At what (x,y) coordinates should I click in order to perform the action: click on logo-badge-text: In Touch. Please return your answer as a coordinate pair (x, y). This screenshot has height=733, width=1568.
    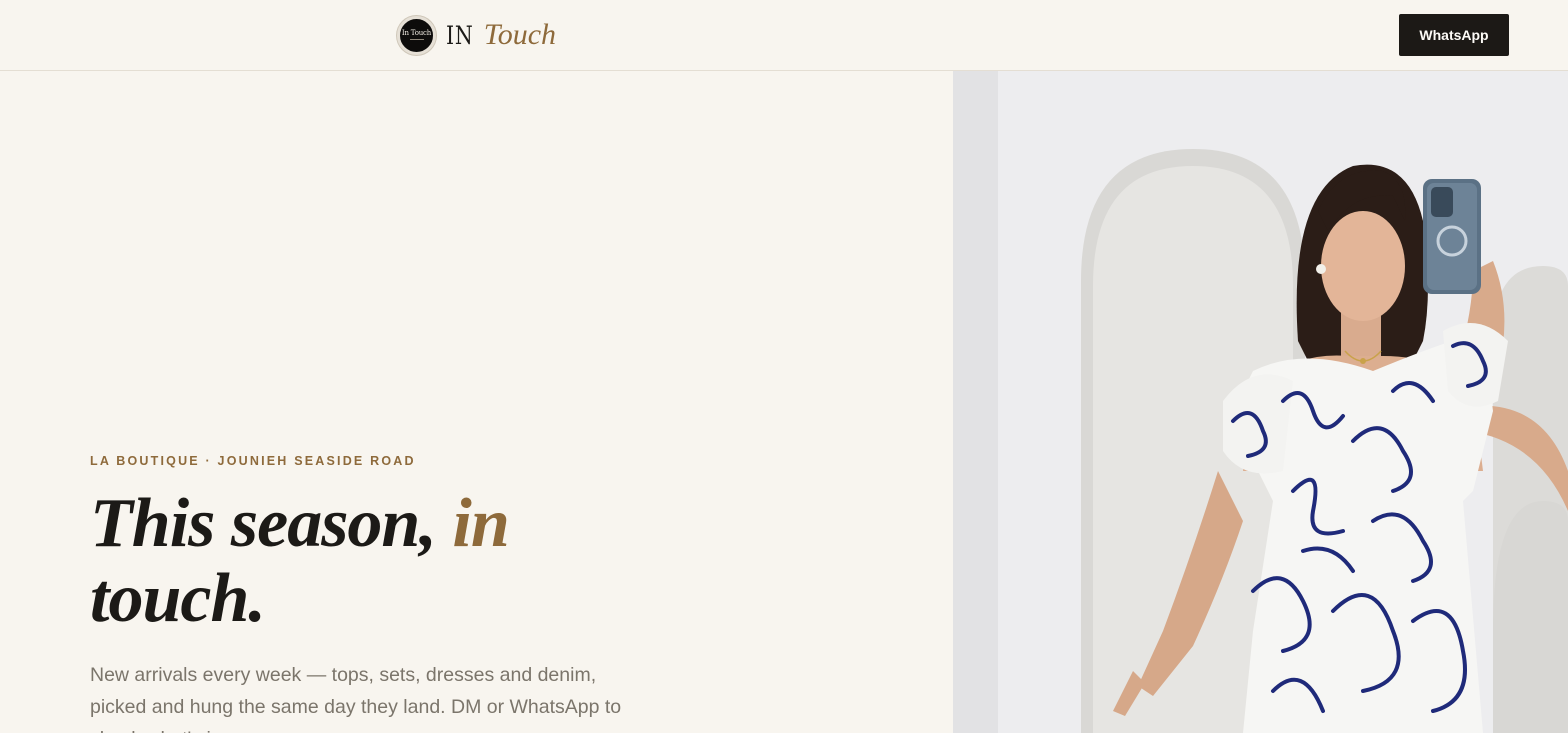
    Looking at the image, I should click on (416, 33).